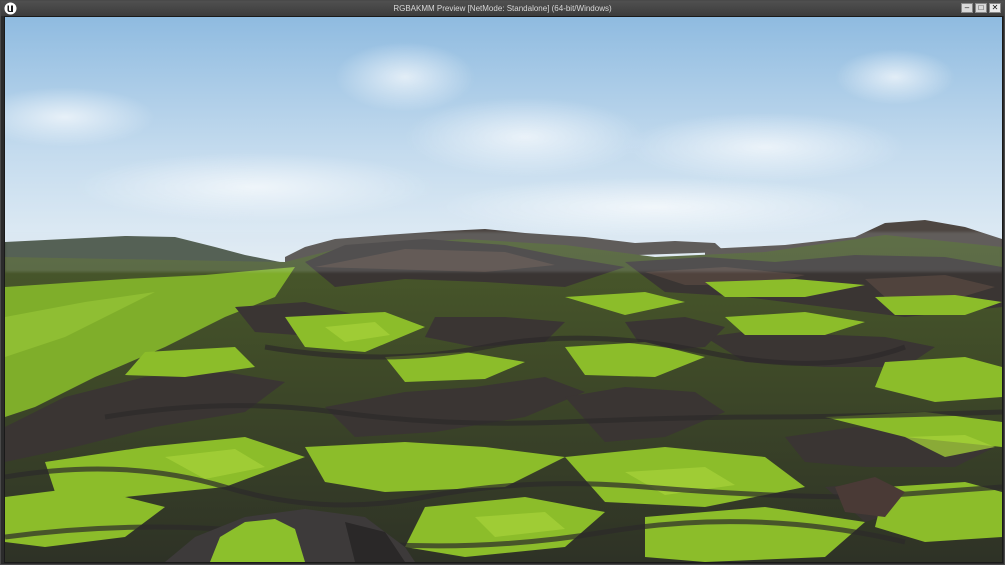 The width and height of the screenshot is (1005, 565). I want to click on maximize-icon: □, so click(981, 7).